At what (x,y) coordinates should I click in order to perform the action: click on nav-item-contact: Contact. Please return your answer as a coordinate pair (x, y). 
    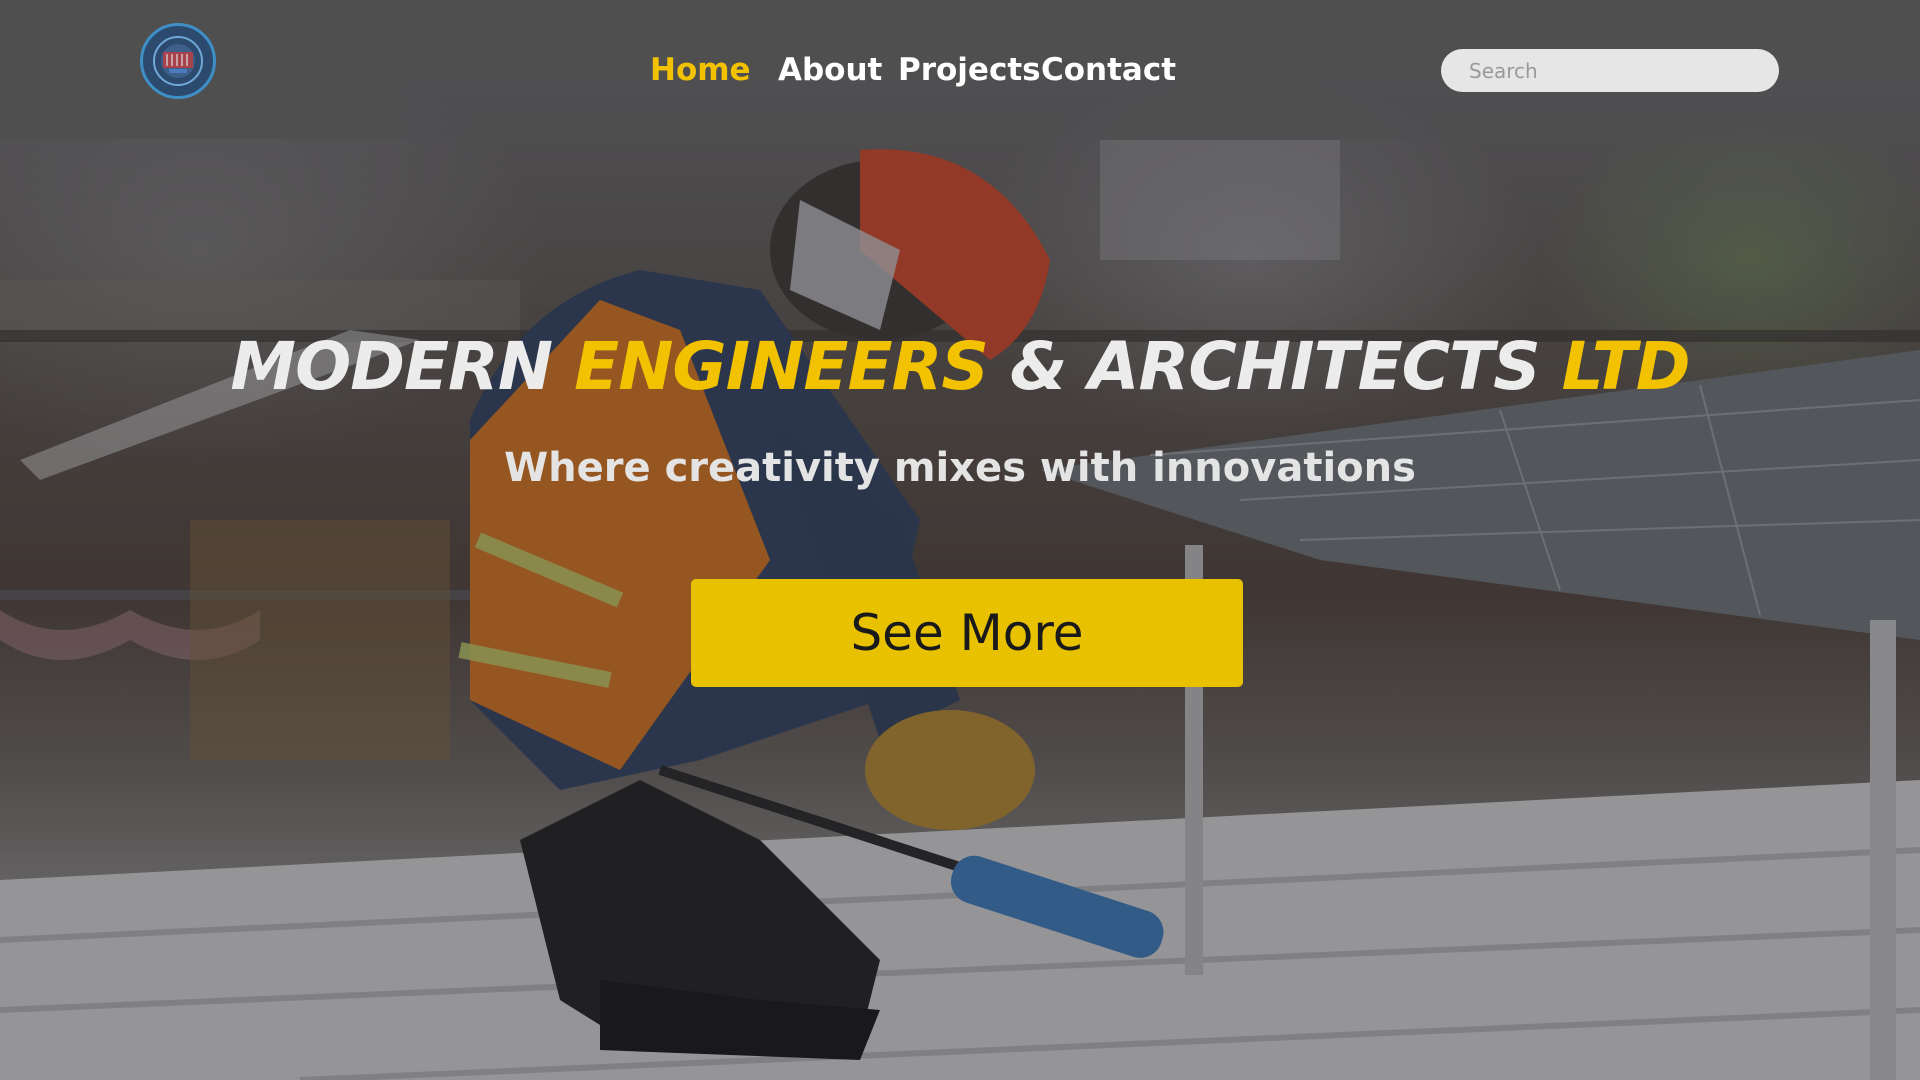
    Looking at the image, I should click on (1108, 70).